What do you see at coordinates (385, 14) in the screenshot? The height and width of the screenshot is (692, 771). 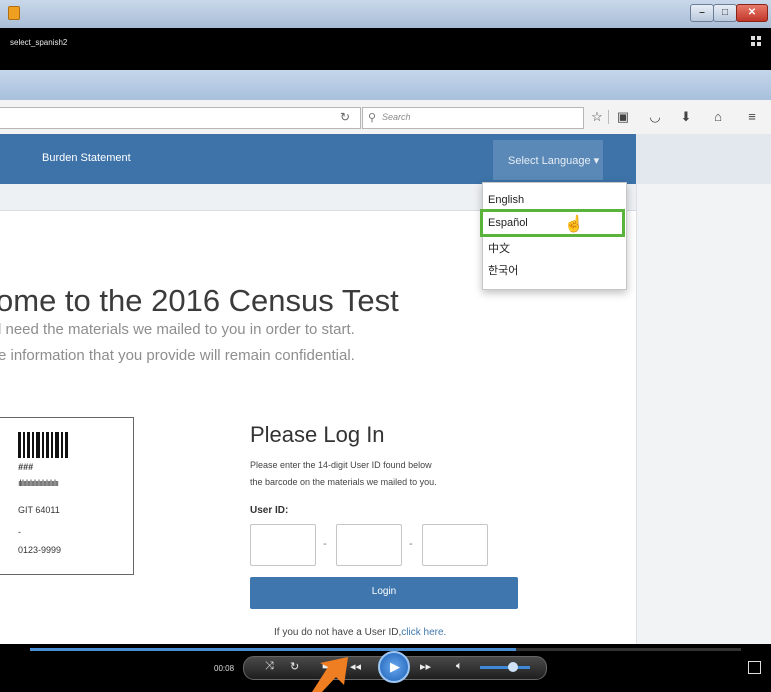 I see `window-titlebar` at bounding box center [385, 14].